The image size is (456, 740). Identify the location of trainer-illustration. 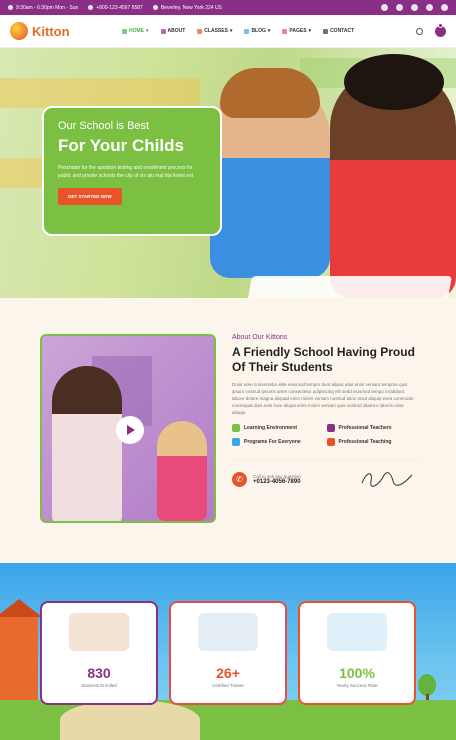
(228, 632).